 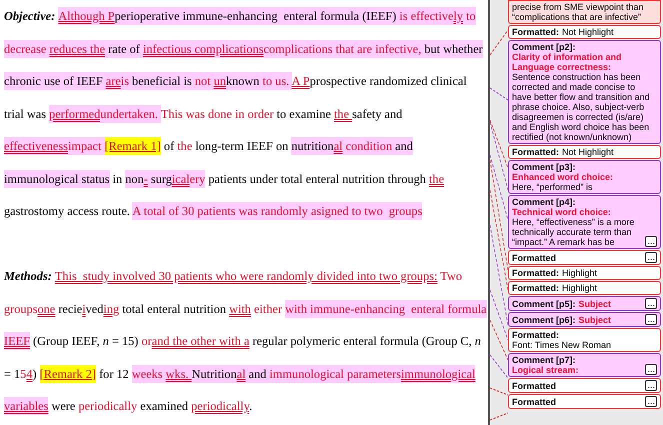 I want to click on comment-text: Sentence construction has been corrected and made concise to have better flow and transition and phrase choice. Also, subject-verb disagreemen is corrected (is/are) and English word choice has been rectified (not known/unknown), so click(x=581, y=107).